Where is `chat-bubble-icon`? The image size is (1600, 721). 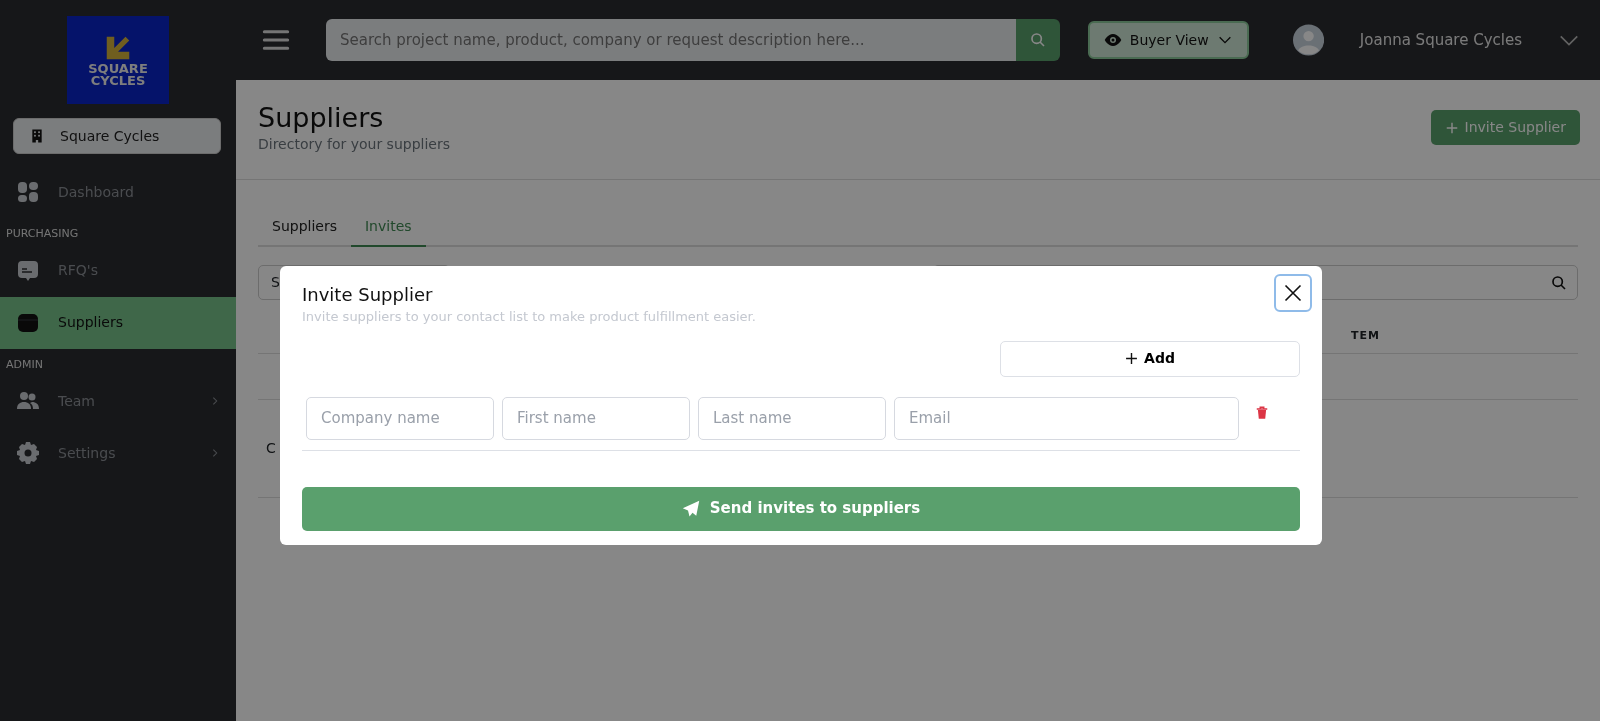 chat-bubble-icon is located at coordinates (28, 270).